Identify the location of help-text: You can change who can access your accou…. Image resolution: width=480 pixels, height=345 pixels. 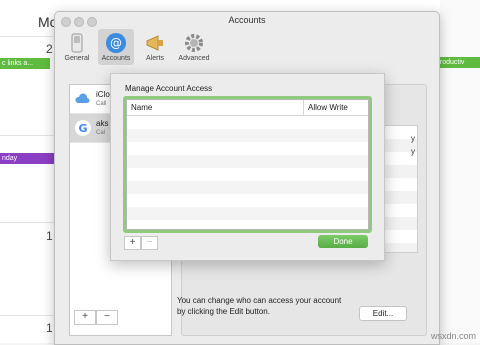
(259, 306).